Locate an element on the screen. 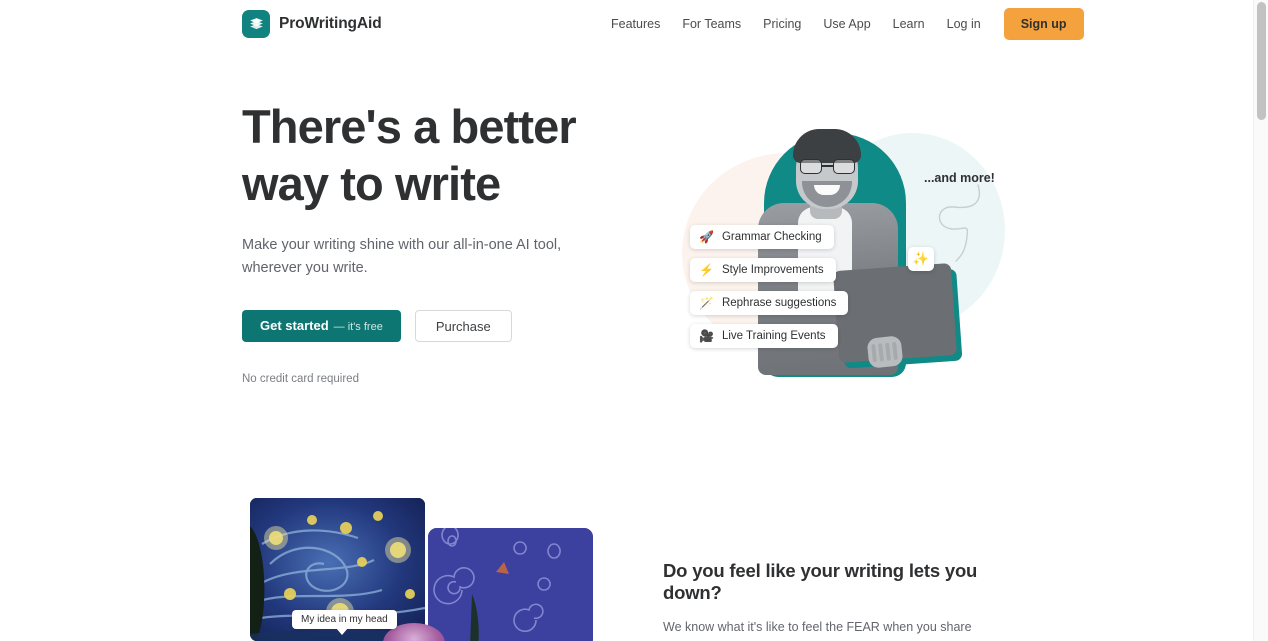 Image resolution: width=1268 pixels, height=641 pixels. rocket-icon: 🚀 is located at coordinates (706, 237).